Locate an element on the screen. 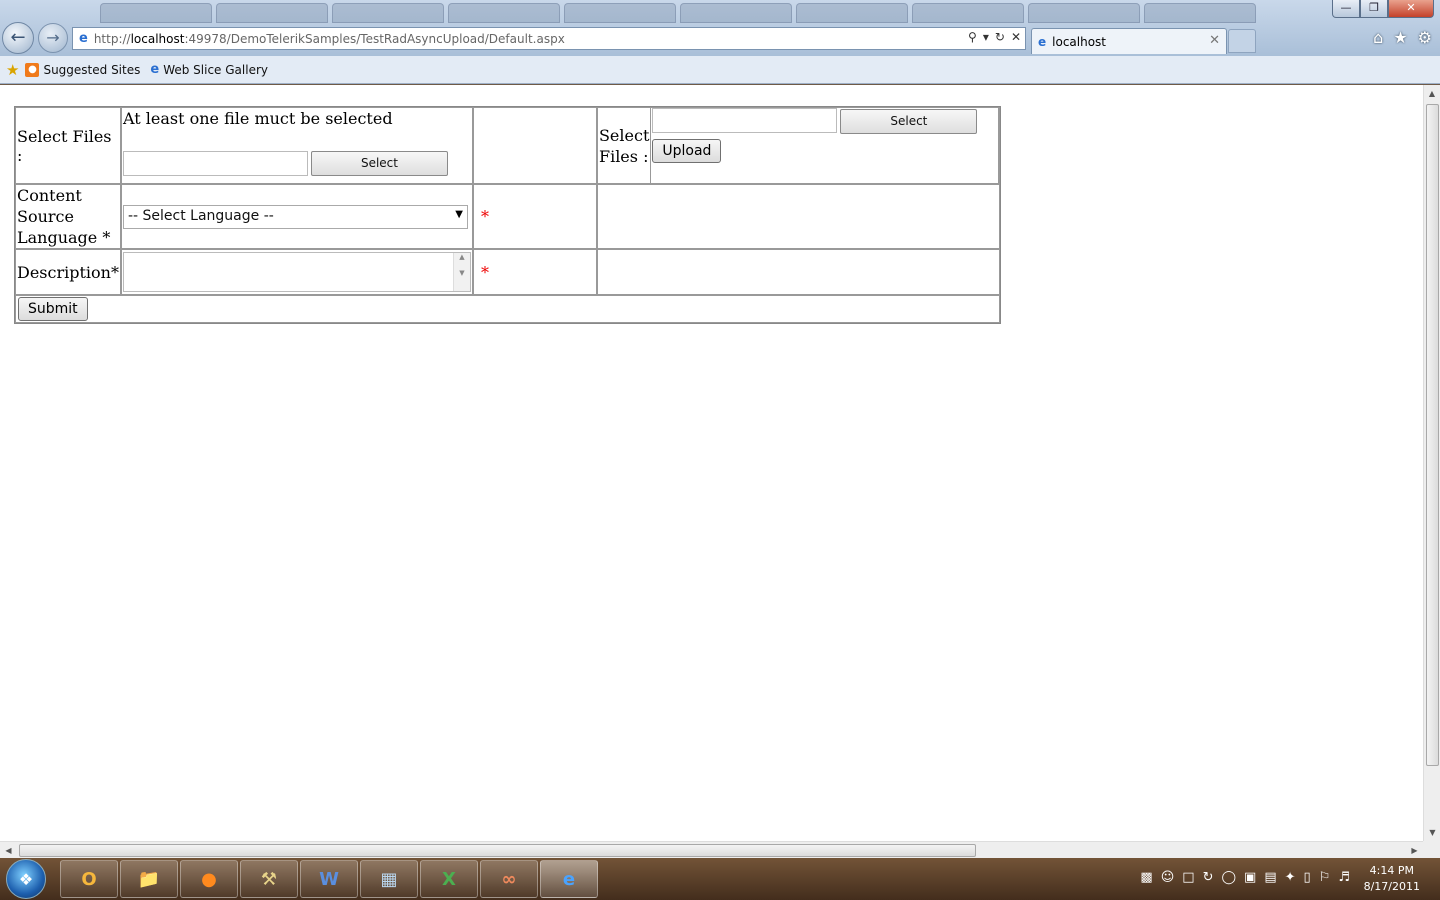  description-required-cell: * is located at coordinates (534, 272).